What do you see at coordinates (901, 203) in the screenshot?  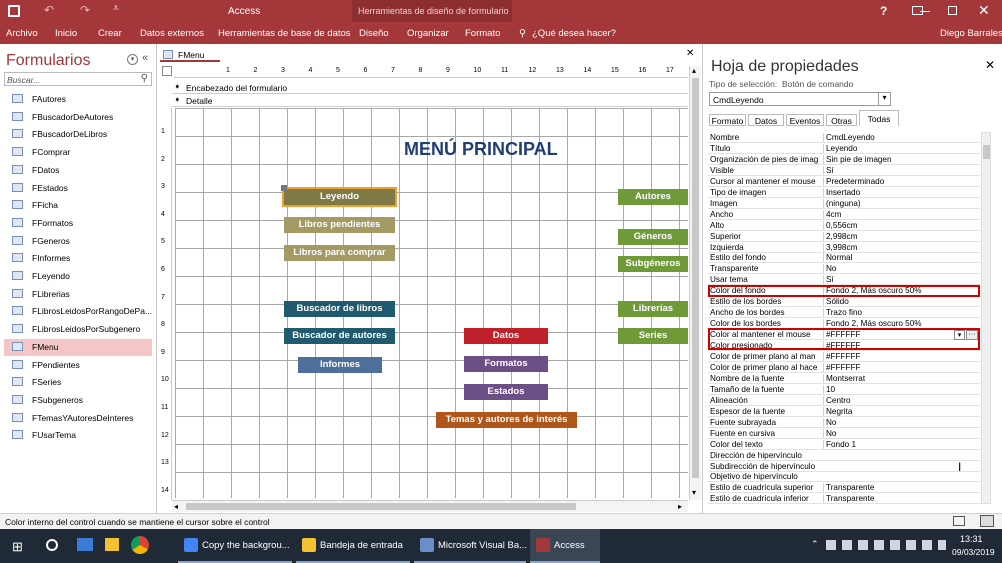 I see `property-value: (ninguna)` at bounding box center [901, 203].